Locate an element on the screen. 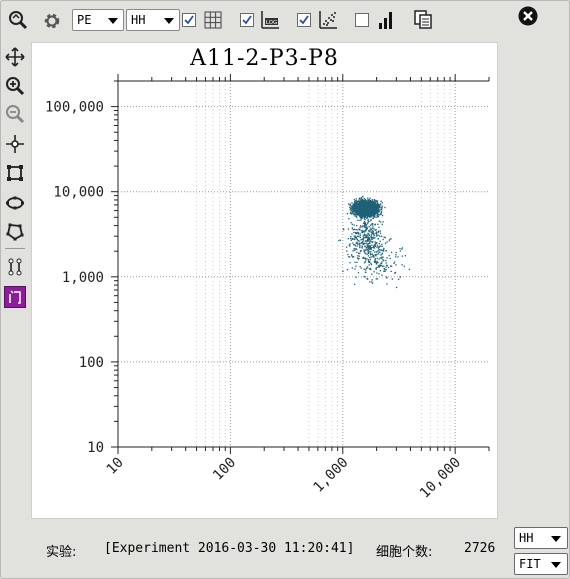  svg-text: LOG is located at coordinates (271, 23).